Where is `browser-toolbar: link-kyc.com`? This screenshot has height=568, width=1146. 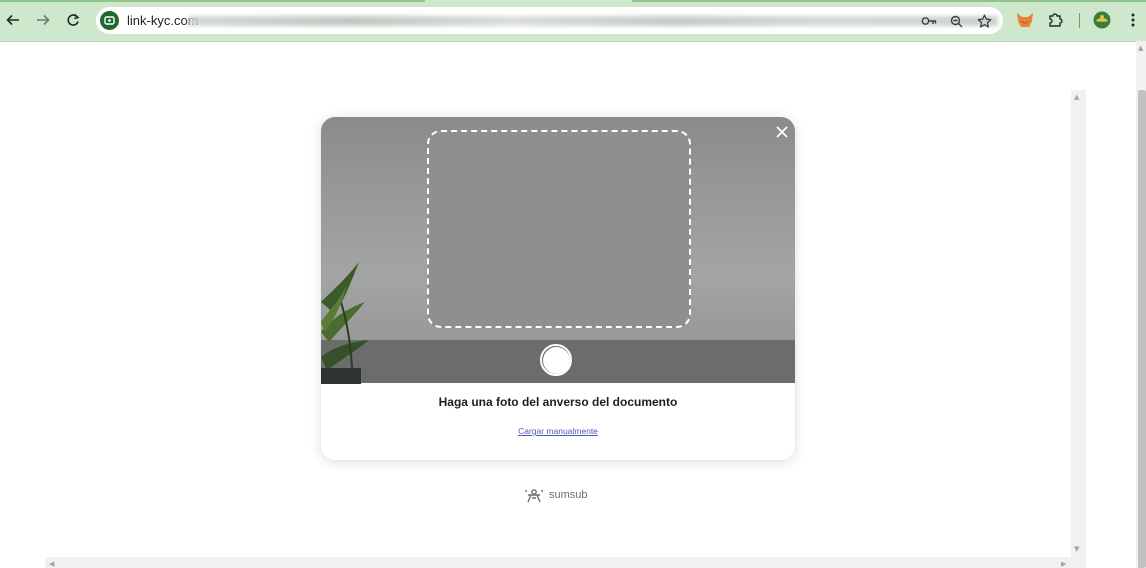 browser-toolbar: link-kyc.com is located at coordinates (573, 21).